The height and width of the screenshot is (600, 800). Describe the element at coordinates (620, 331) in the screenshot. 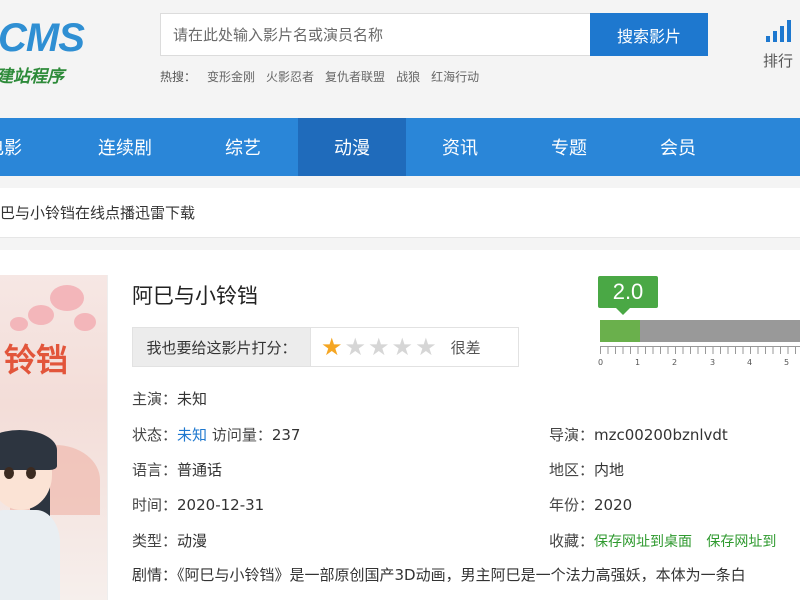

I see `score-bar-fill` at that location.